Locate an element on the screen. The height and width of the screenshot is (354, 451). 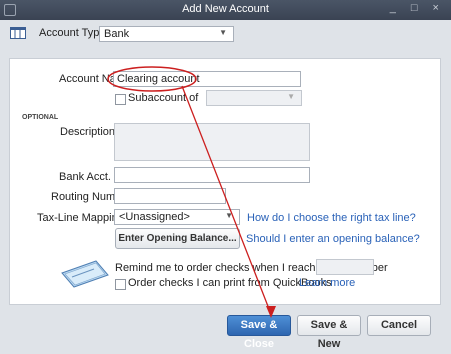
tax-line-help-link: How do I choose the right tax line? is located at coordinates (331, 218).